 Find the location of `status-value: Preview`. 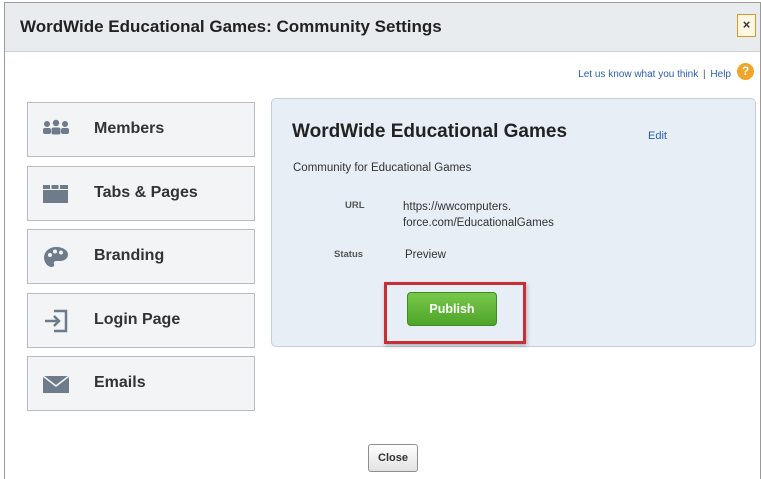

status-value: Preview is located at coordinates (425, 255).